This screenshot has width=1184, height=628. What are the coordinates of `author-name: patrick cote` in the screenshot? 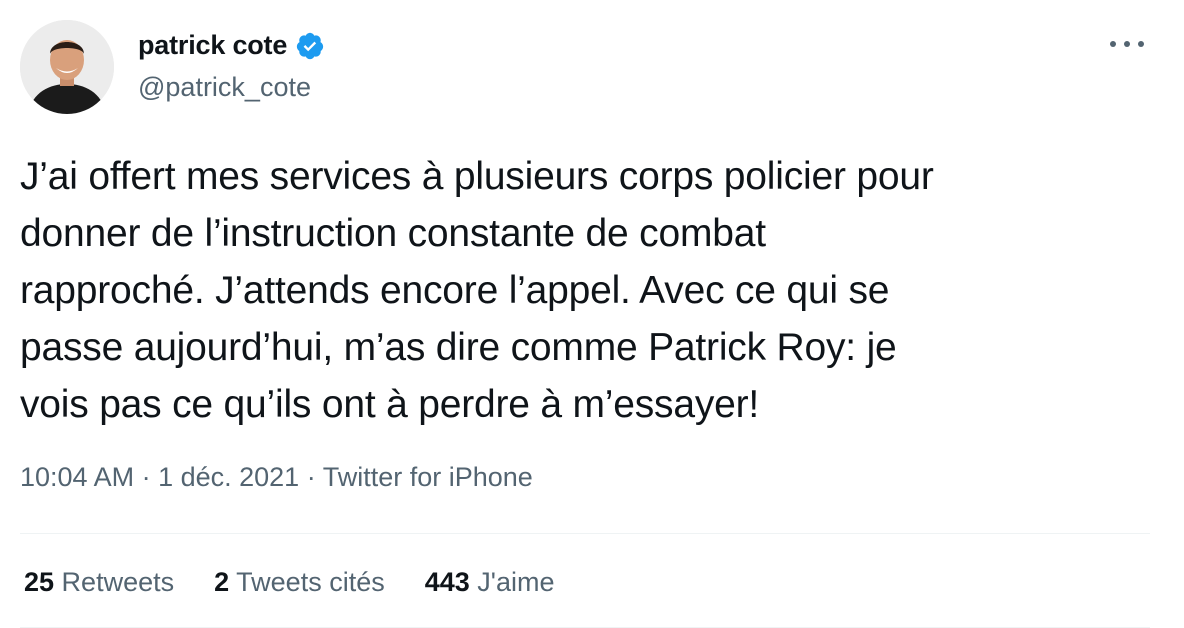 It's located at (212, 45).